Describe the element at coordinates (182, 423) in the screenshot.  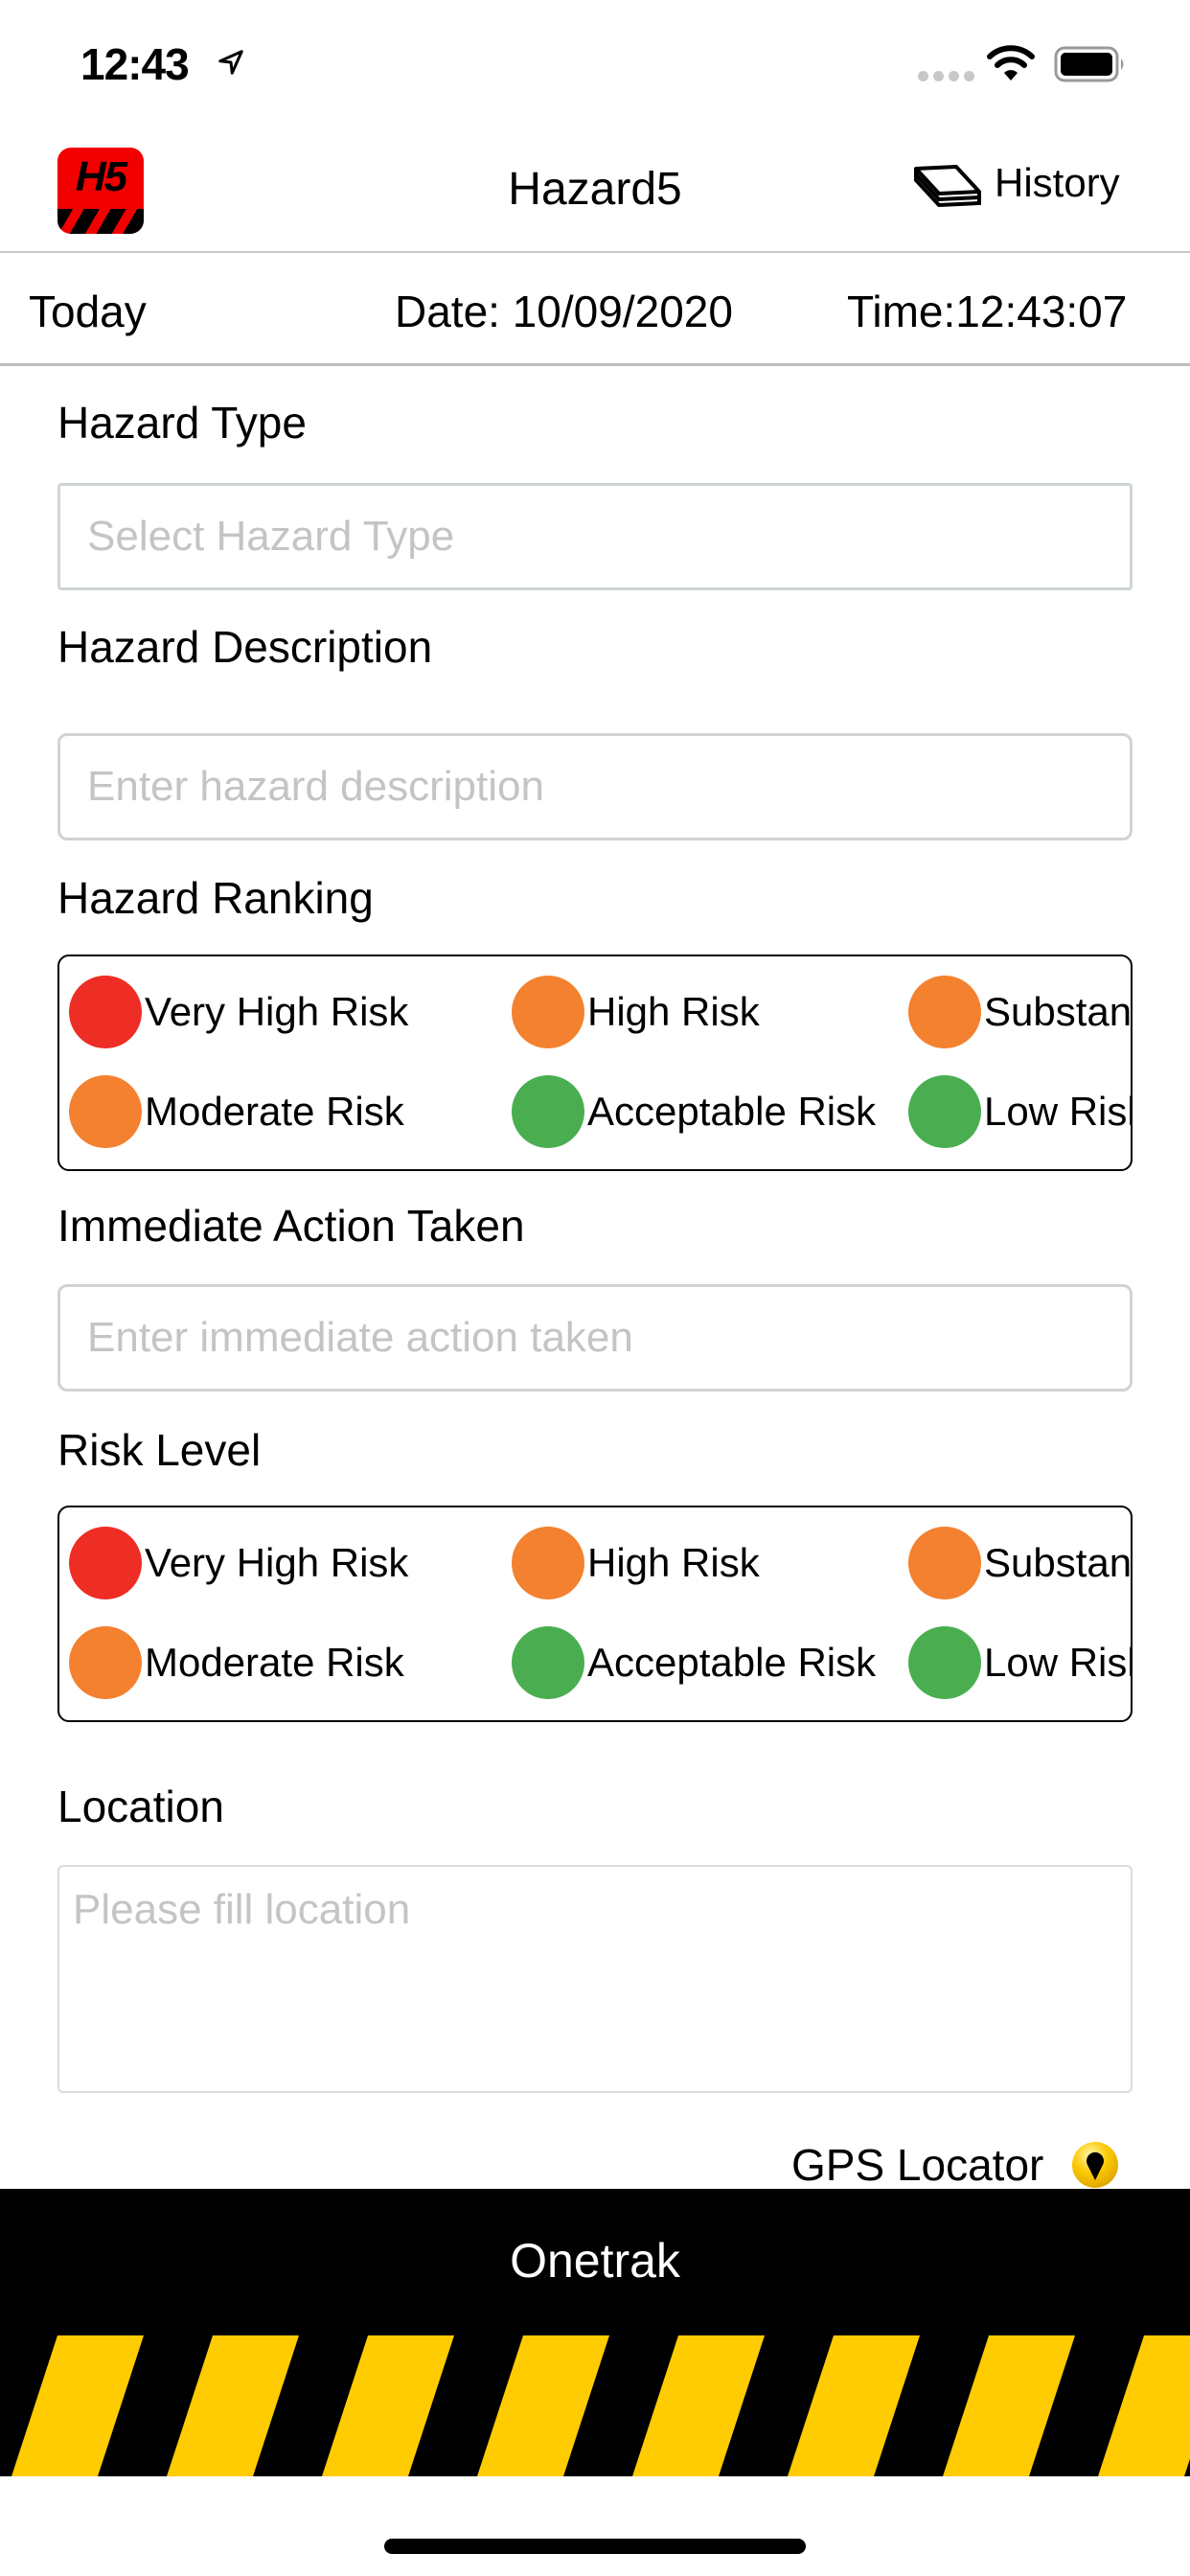
I see `hazard-type-label: Hazard Type` at that location.